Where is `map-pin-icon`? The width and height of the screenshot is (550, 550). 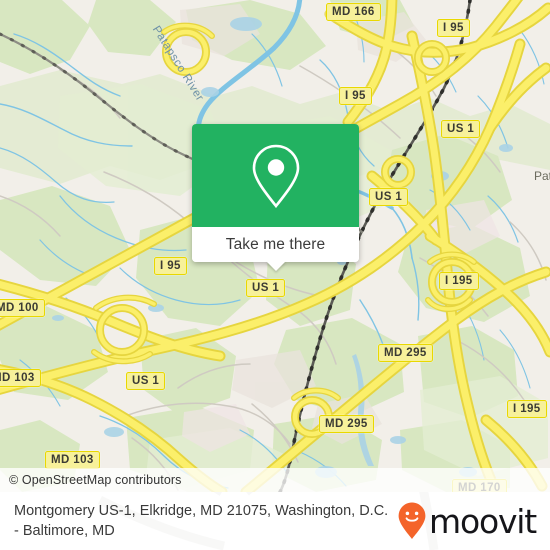 map-pin-icon is located at coordinates (275, 176).